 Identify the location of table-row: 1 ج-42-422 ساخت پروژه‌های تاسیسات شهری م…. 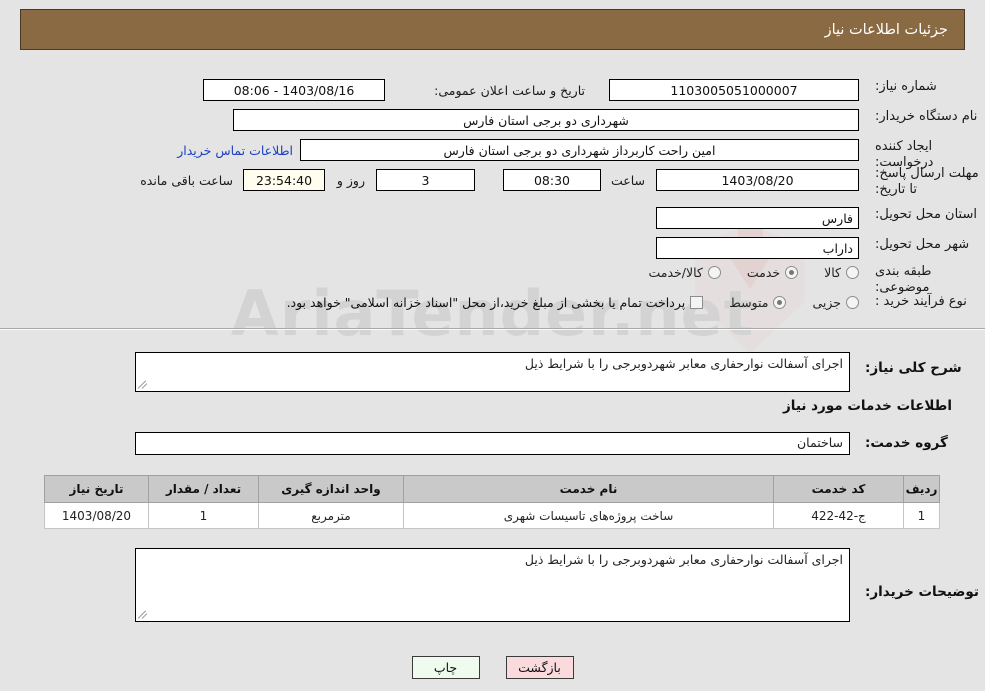
(492, 515).